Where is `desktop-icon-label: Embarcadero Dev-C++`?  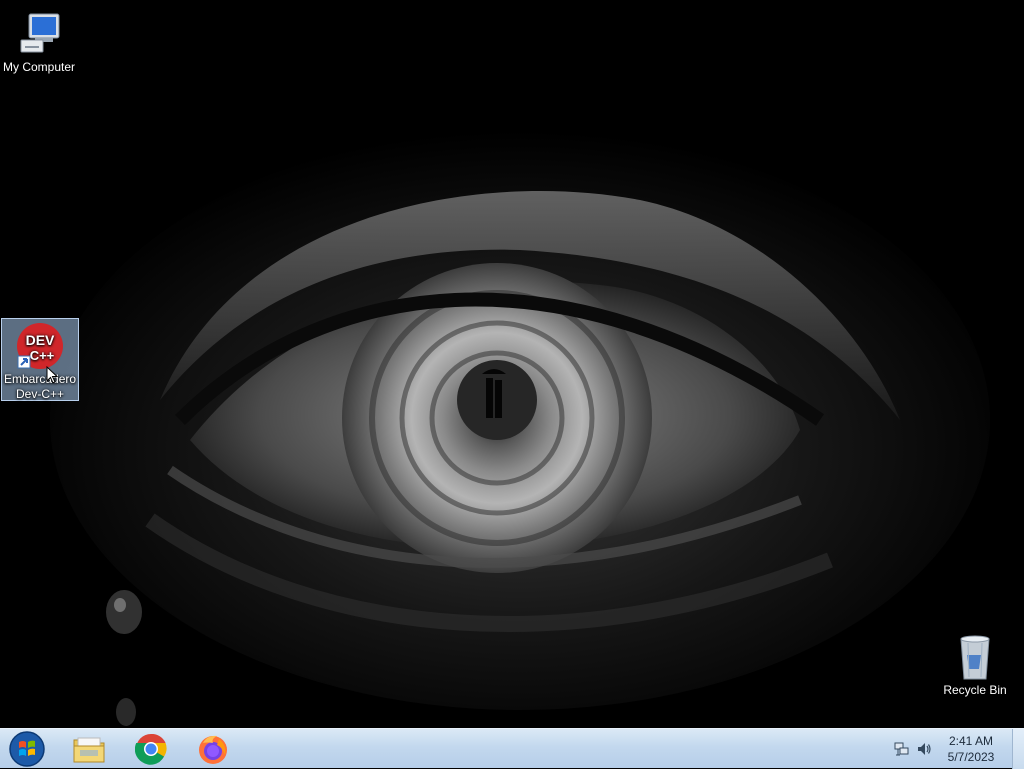 desktop-icon-label: Embarcadero Dev-C++ is located at coordinates (40, 386).